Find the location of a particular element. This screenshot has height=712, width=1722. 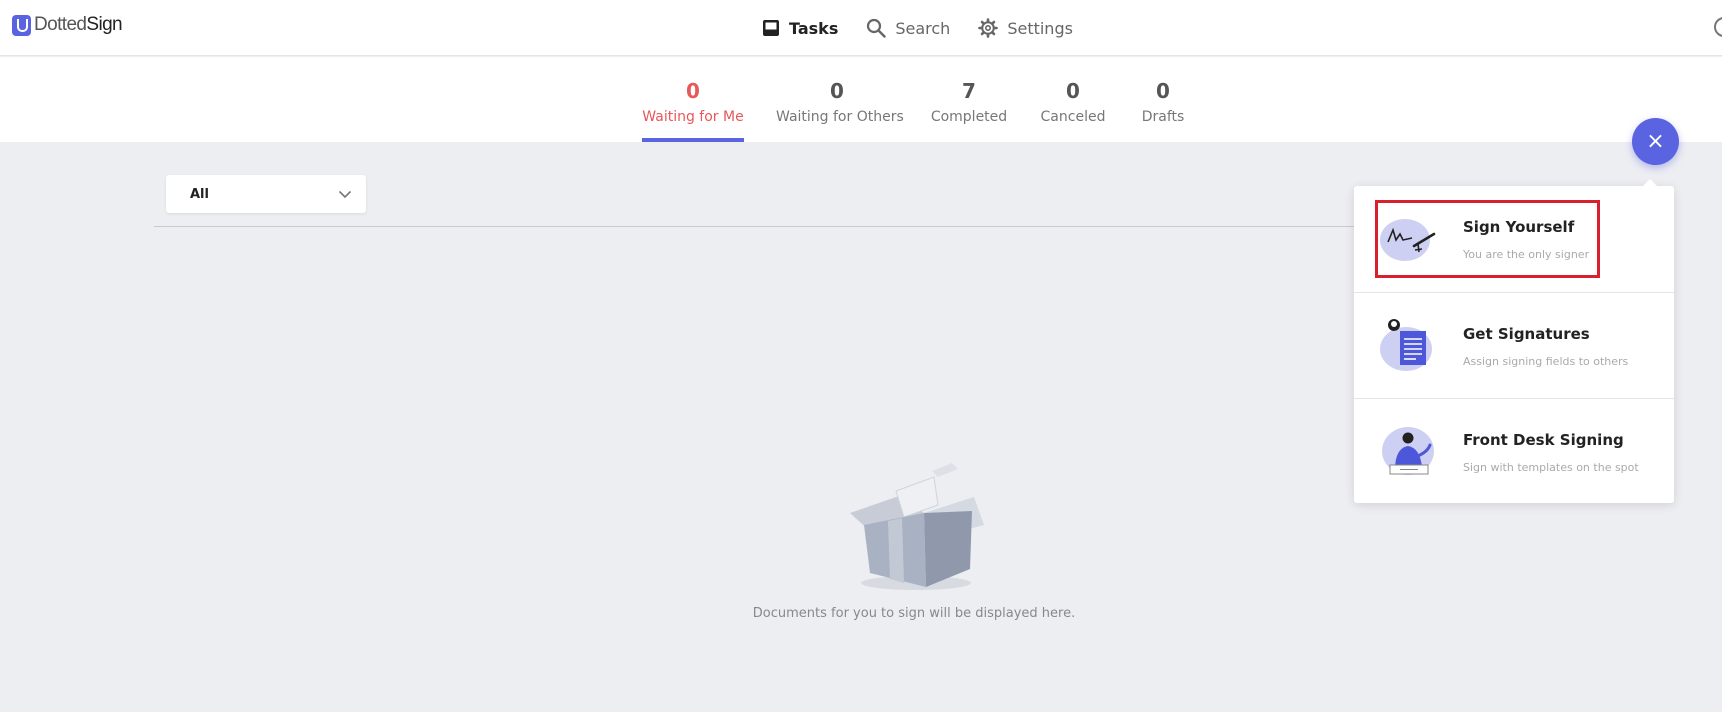

menu-item-description: You are the only signer is located at coordinates (1526, 254).